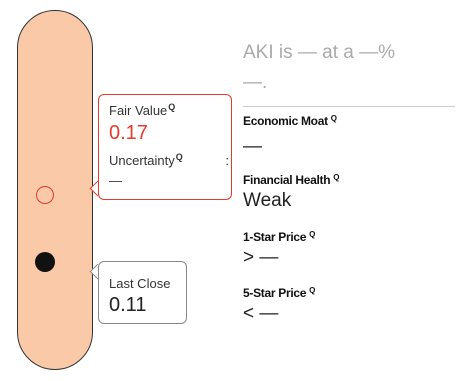 The image size is (458, 381). I want to click on metric-title: Economic Moat, so click(285, 121).